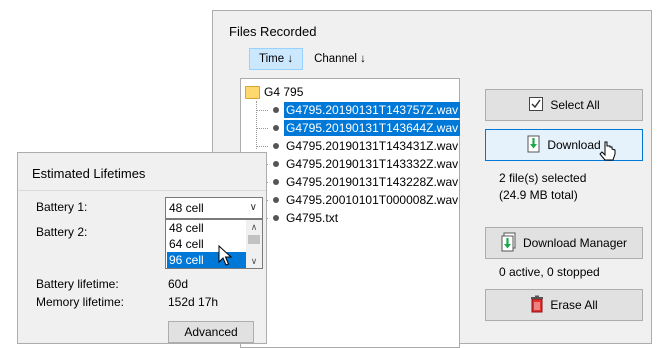 The height and width of the screenshot is (348, 657). I want to click on sort-by-channel-tab: Channel ↓, so click(340, 59).